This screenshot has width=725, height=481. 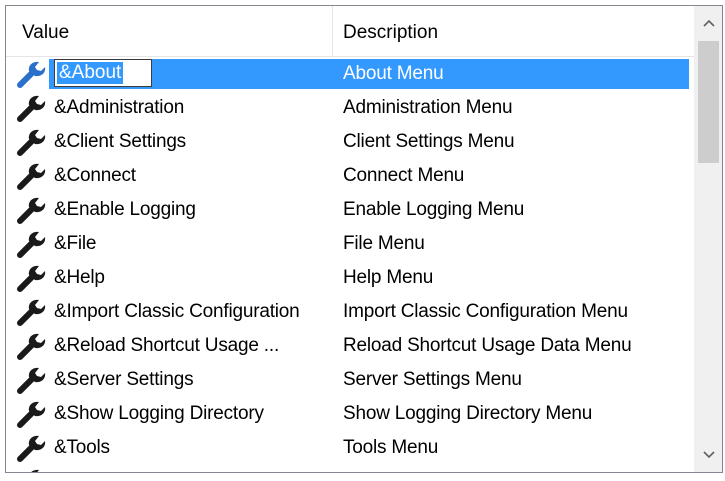 What do you see at coordinates (429, 141) in the screenshot?
I see `description-cell: Client Settings Menu` at bounding box center [429, 141].